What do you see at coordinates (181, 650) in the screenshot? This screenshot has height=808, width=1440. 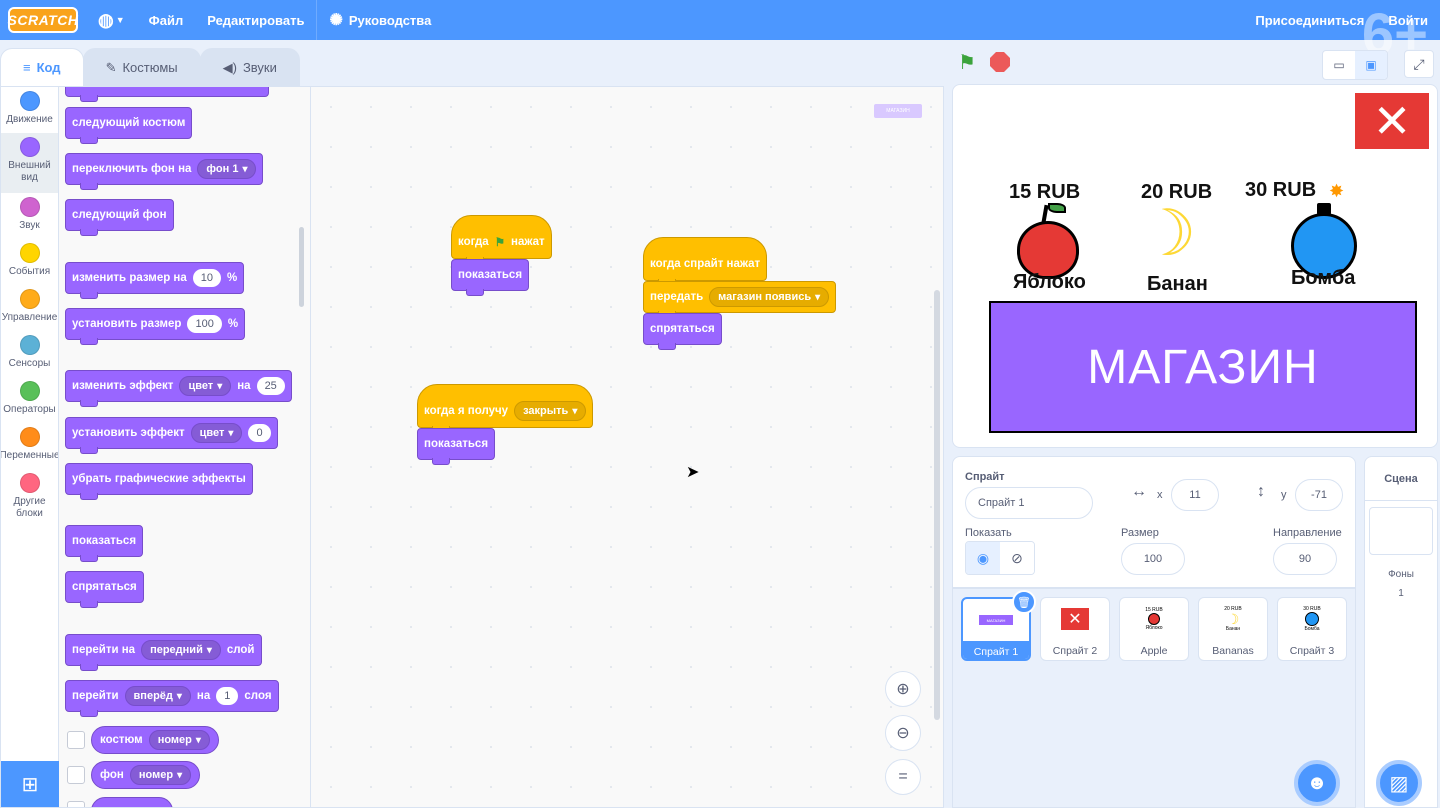 I see `layer-dropdown: передний` at bounding box center [181, 650].